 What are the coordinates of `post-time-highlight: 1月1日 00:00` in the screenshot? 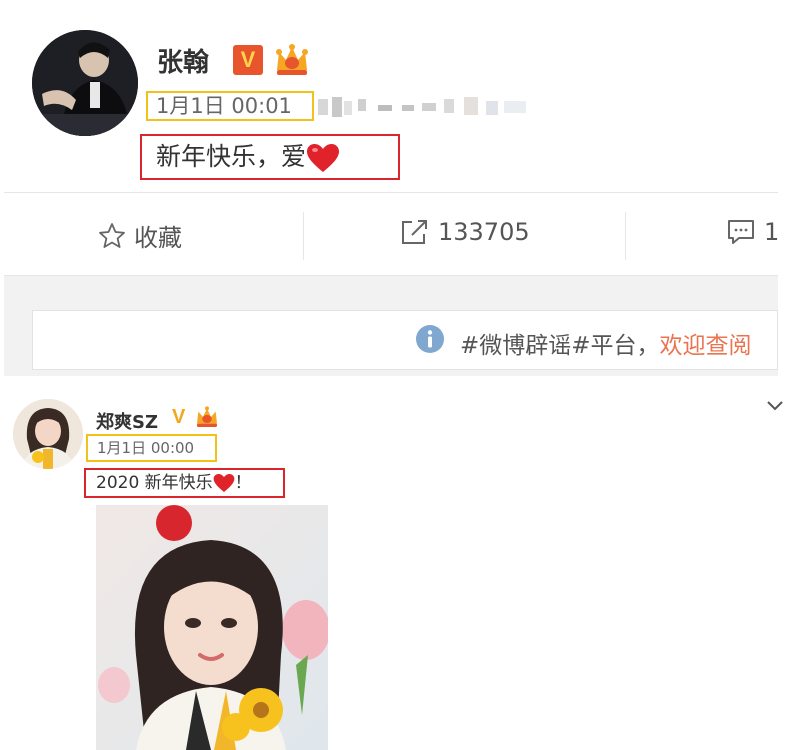 It's located at (151, 448).